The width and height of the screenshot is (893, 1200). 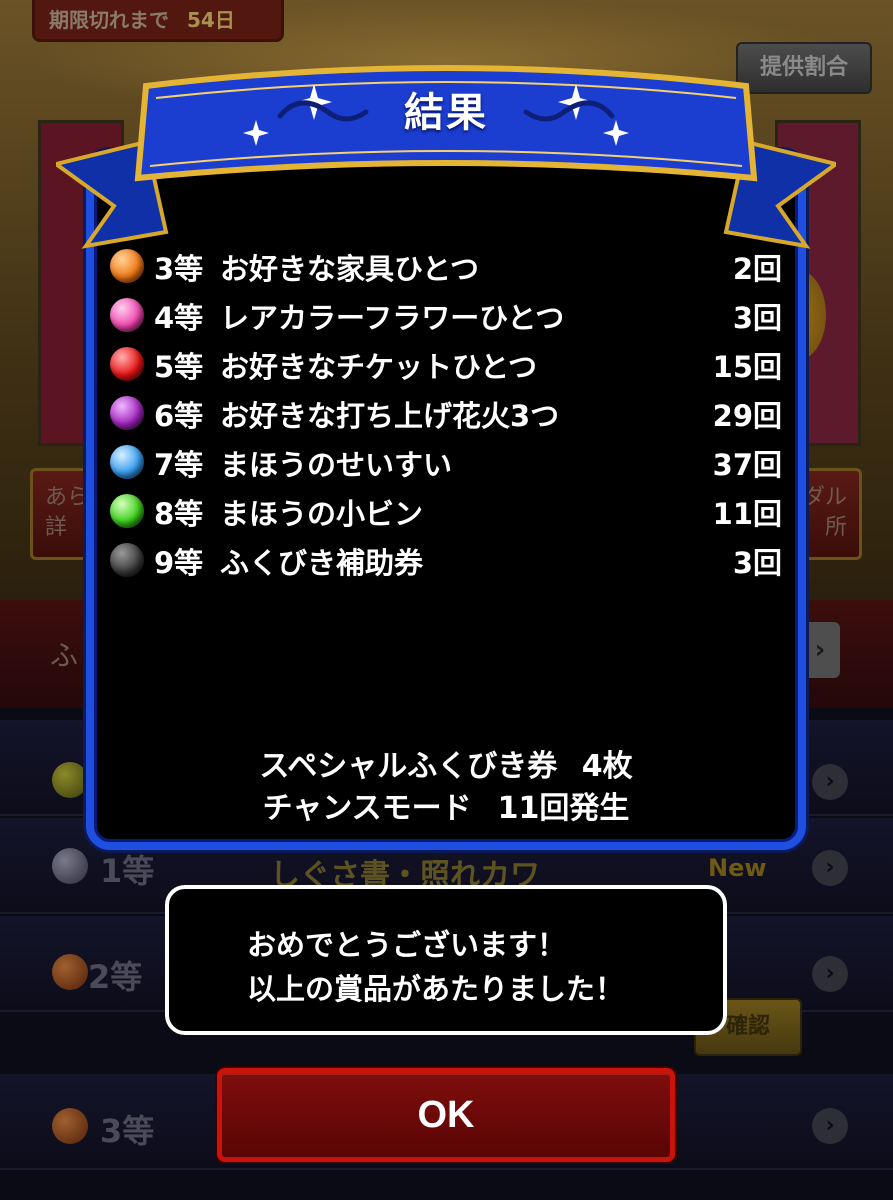 I want to click on list-item: 8等 まほうの小ビン 11回, so click(x=448, y=513).